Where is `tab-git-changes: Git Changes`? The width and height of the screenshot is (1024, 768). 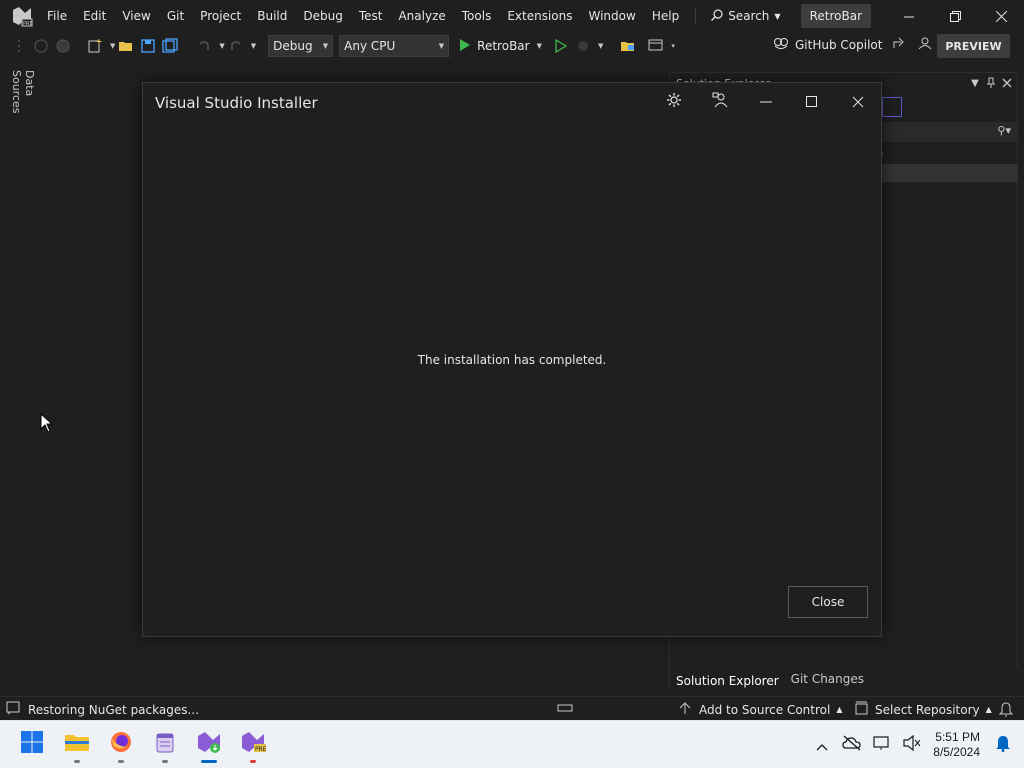 tab-git-changes: Git Changes is located at coordinates (827, 679).